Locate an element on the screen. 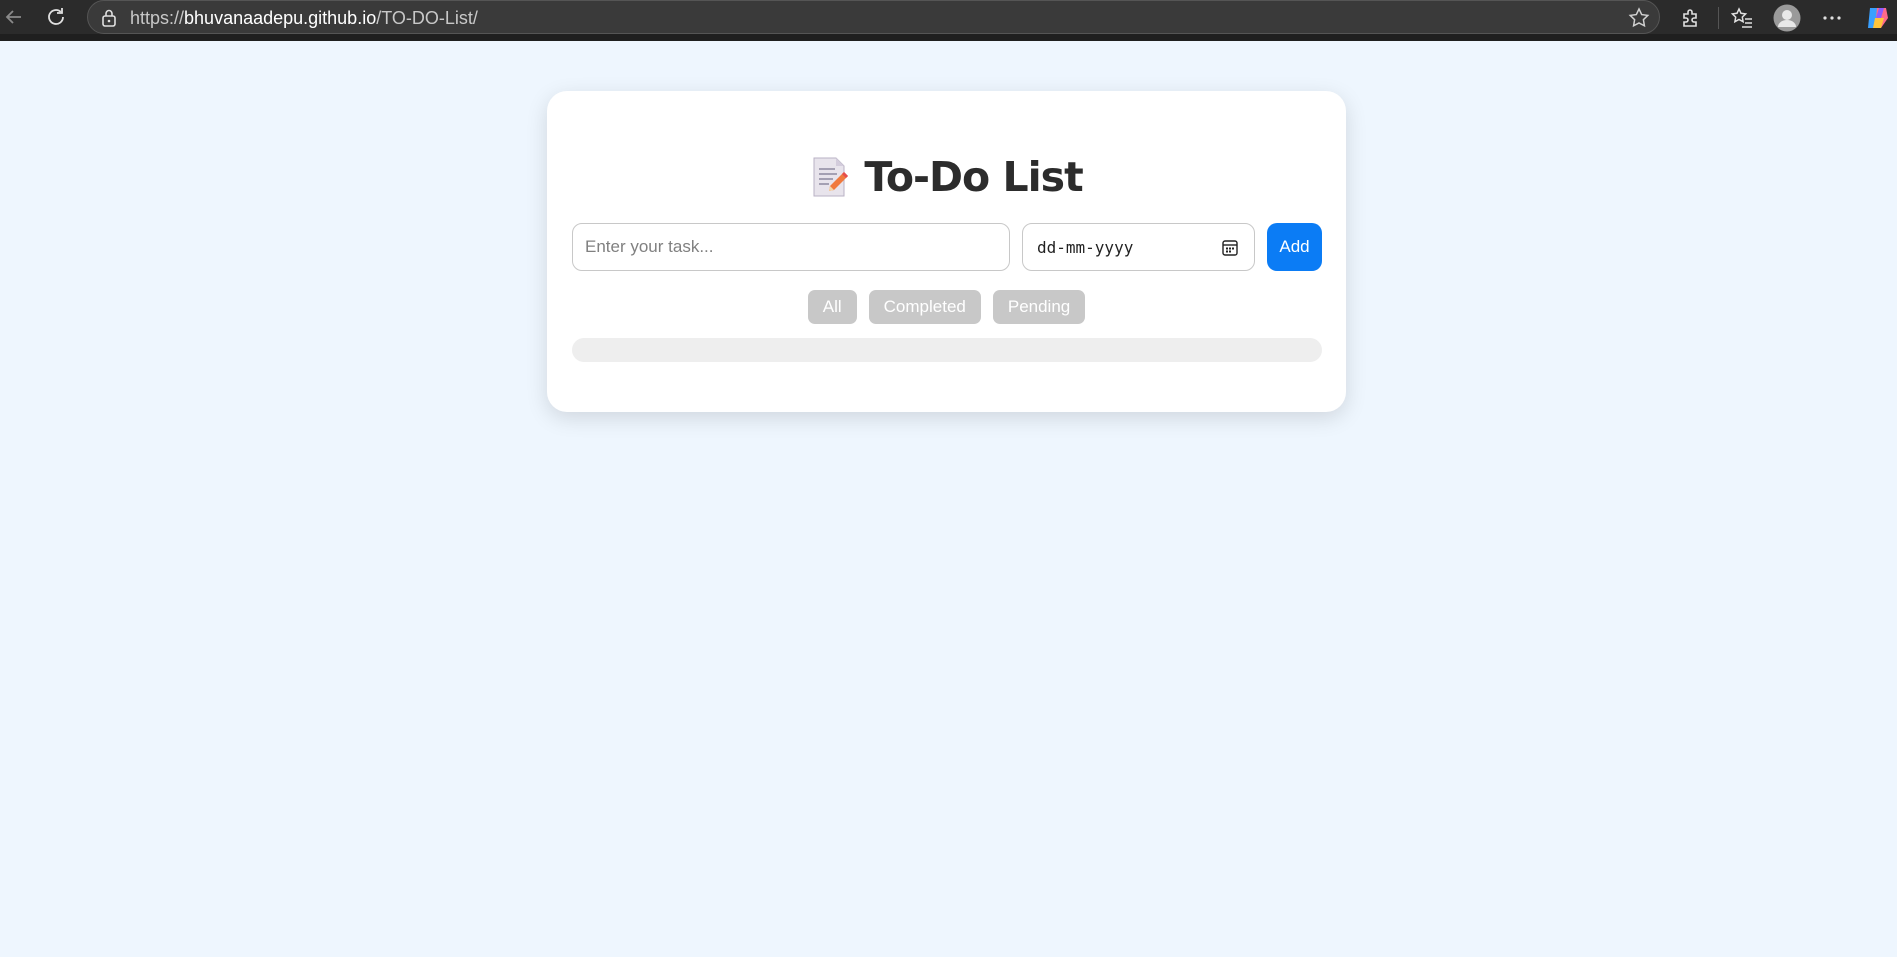 This screenshot has height=957, width=1897. calendar-icon is located at coordinates (1230, 247).